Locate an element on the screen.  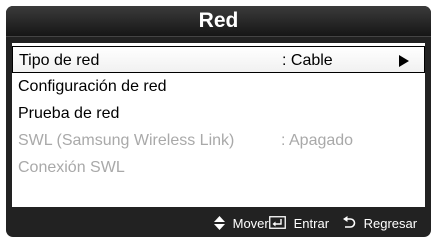
menu-item-network-type: Tipo de red : Cable is located at coordinates (218, 59).